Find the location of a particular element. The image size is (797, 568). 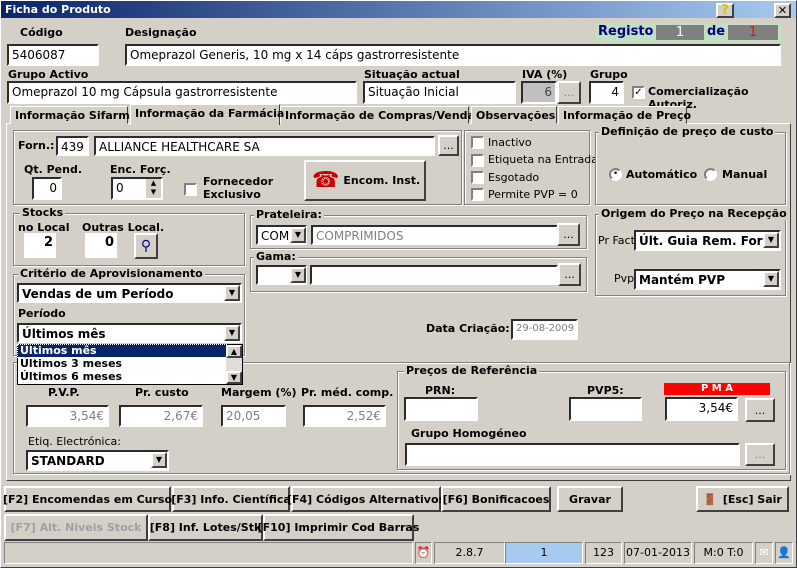

search-icon: ⚲ is located at coordinates (146, 246).